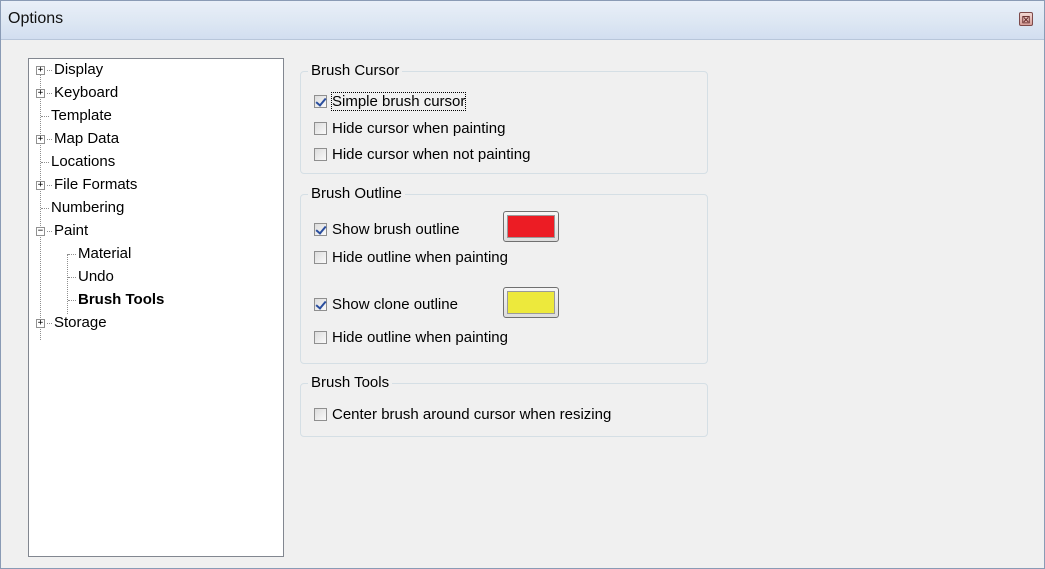  I want to click on tree-item-map-data: + Map Data, so click(77, 139).